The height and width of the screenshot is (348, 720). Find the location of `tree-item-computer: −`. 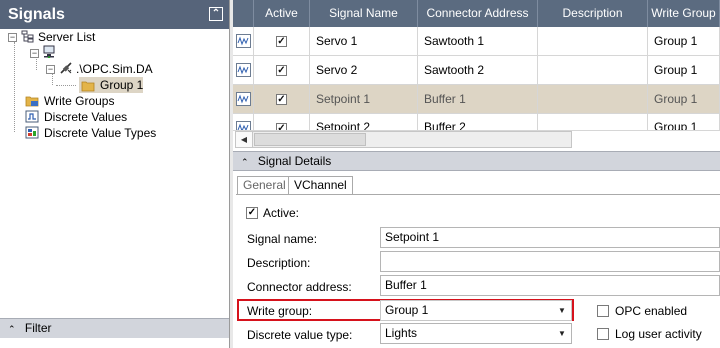

tree-item-computer: − is located at coordinates (45, 53).